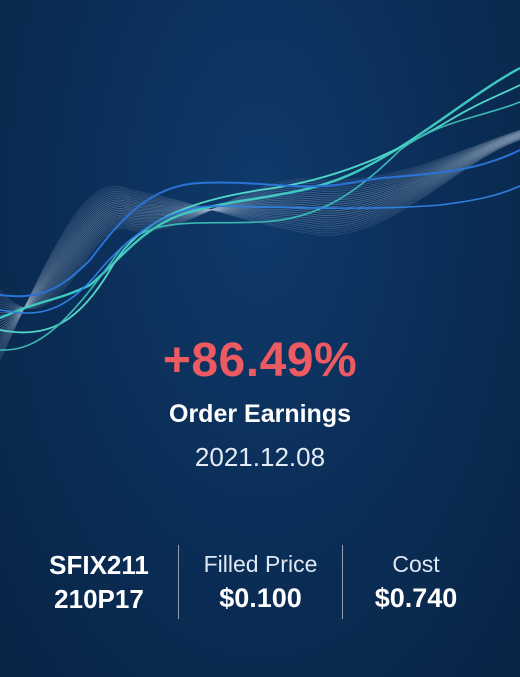 The height and width of the screenshot is (677, 520). Describe the element at coordinates (260, 414) in the screenshot. I see `order-earnings-label: Order Earnings` at that location.